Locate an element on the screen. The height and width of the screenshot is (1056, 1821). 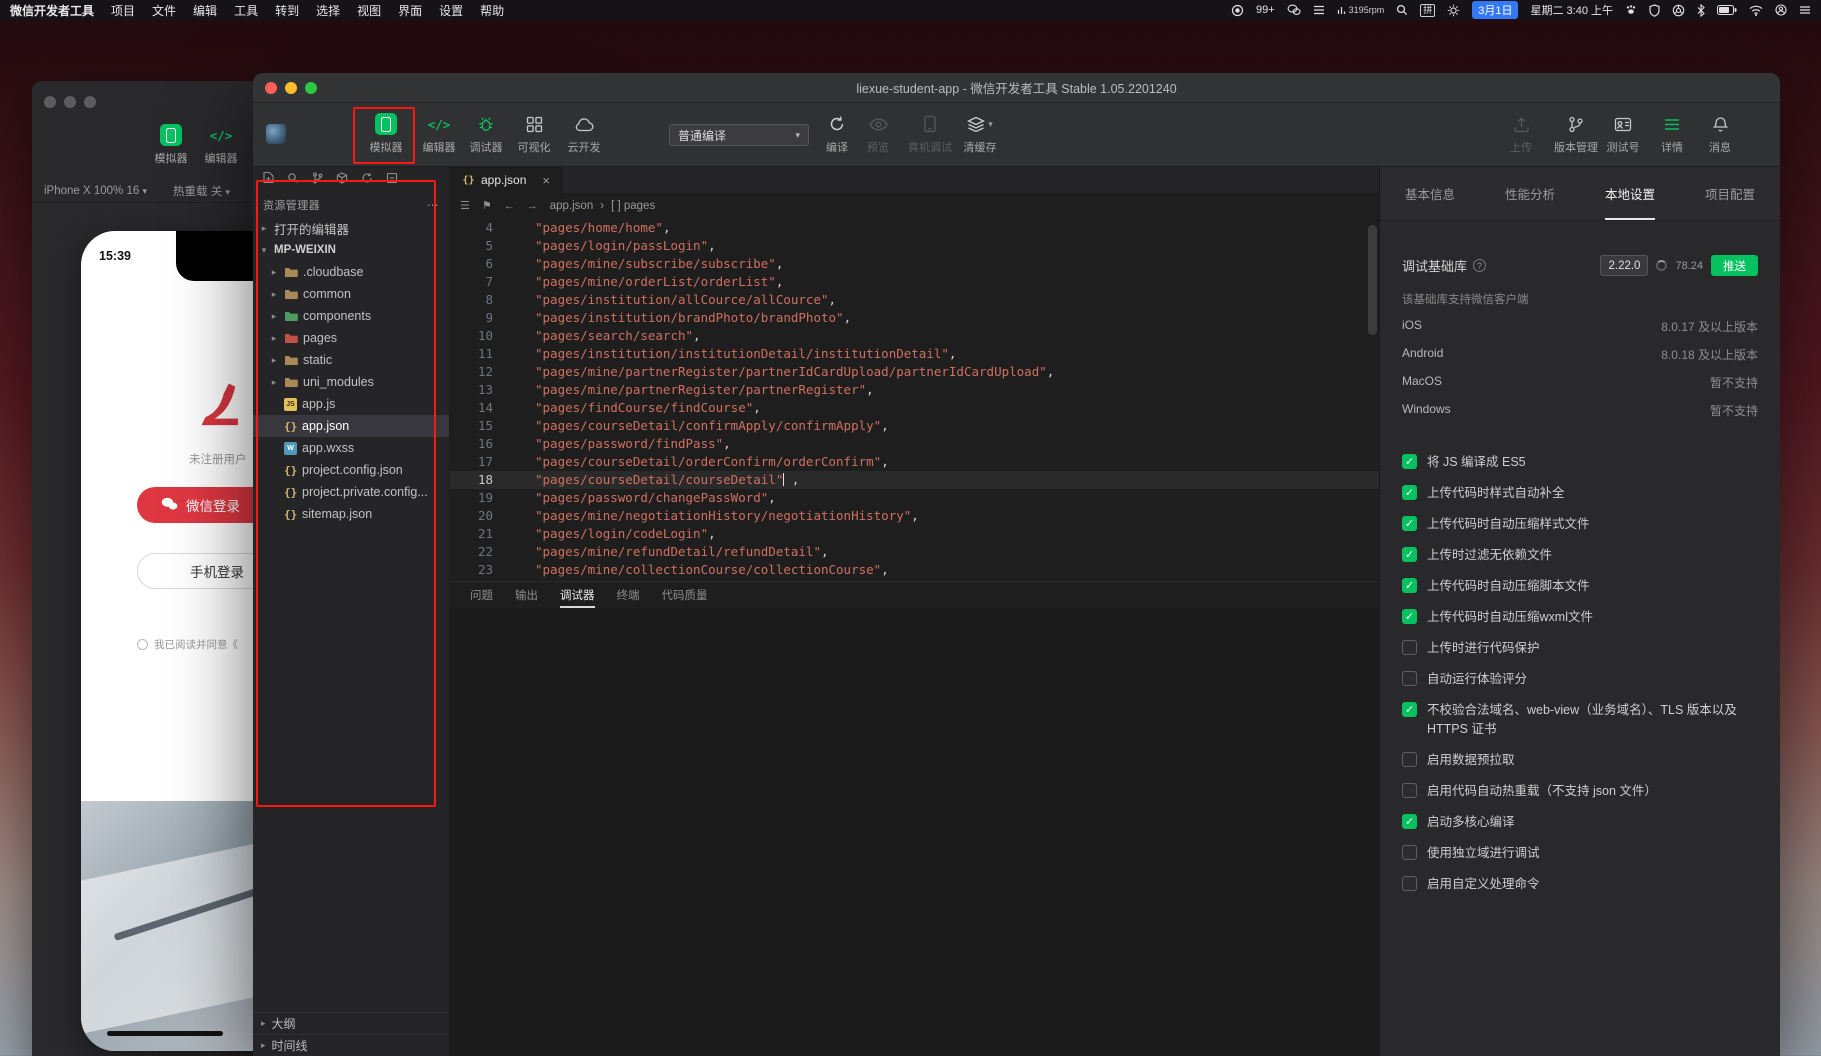
code-line-5: 5 "pages/login/passLogin", is located at coordinates (914, 246).